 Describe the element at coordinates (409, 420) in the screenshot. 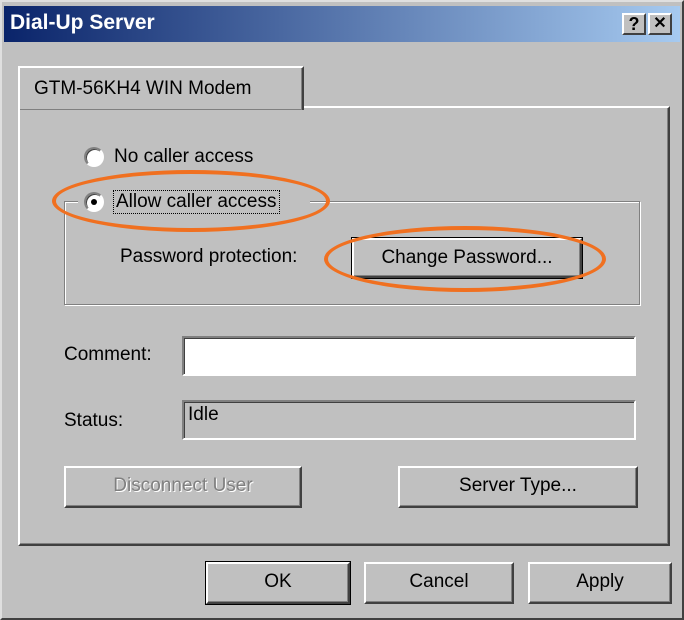

I see `status-field: Idle` at that location.